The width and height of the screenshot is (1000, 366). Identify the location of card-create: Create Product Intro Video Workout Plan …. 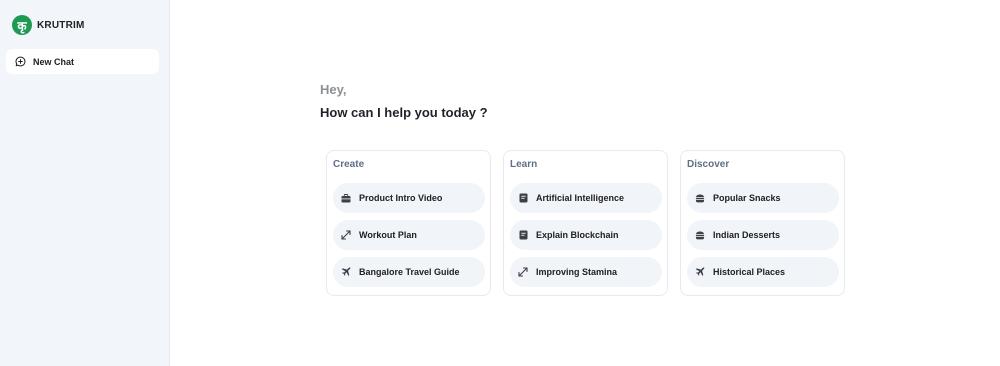
(408, 223).